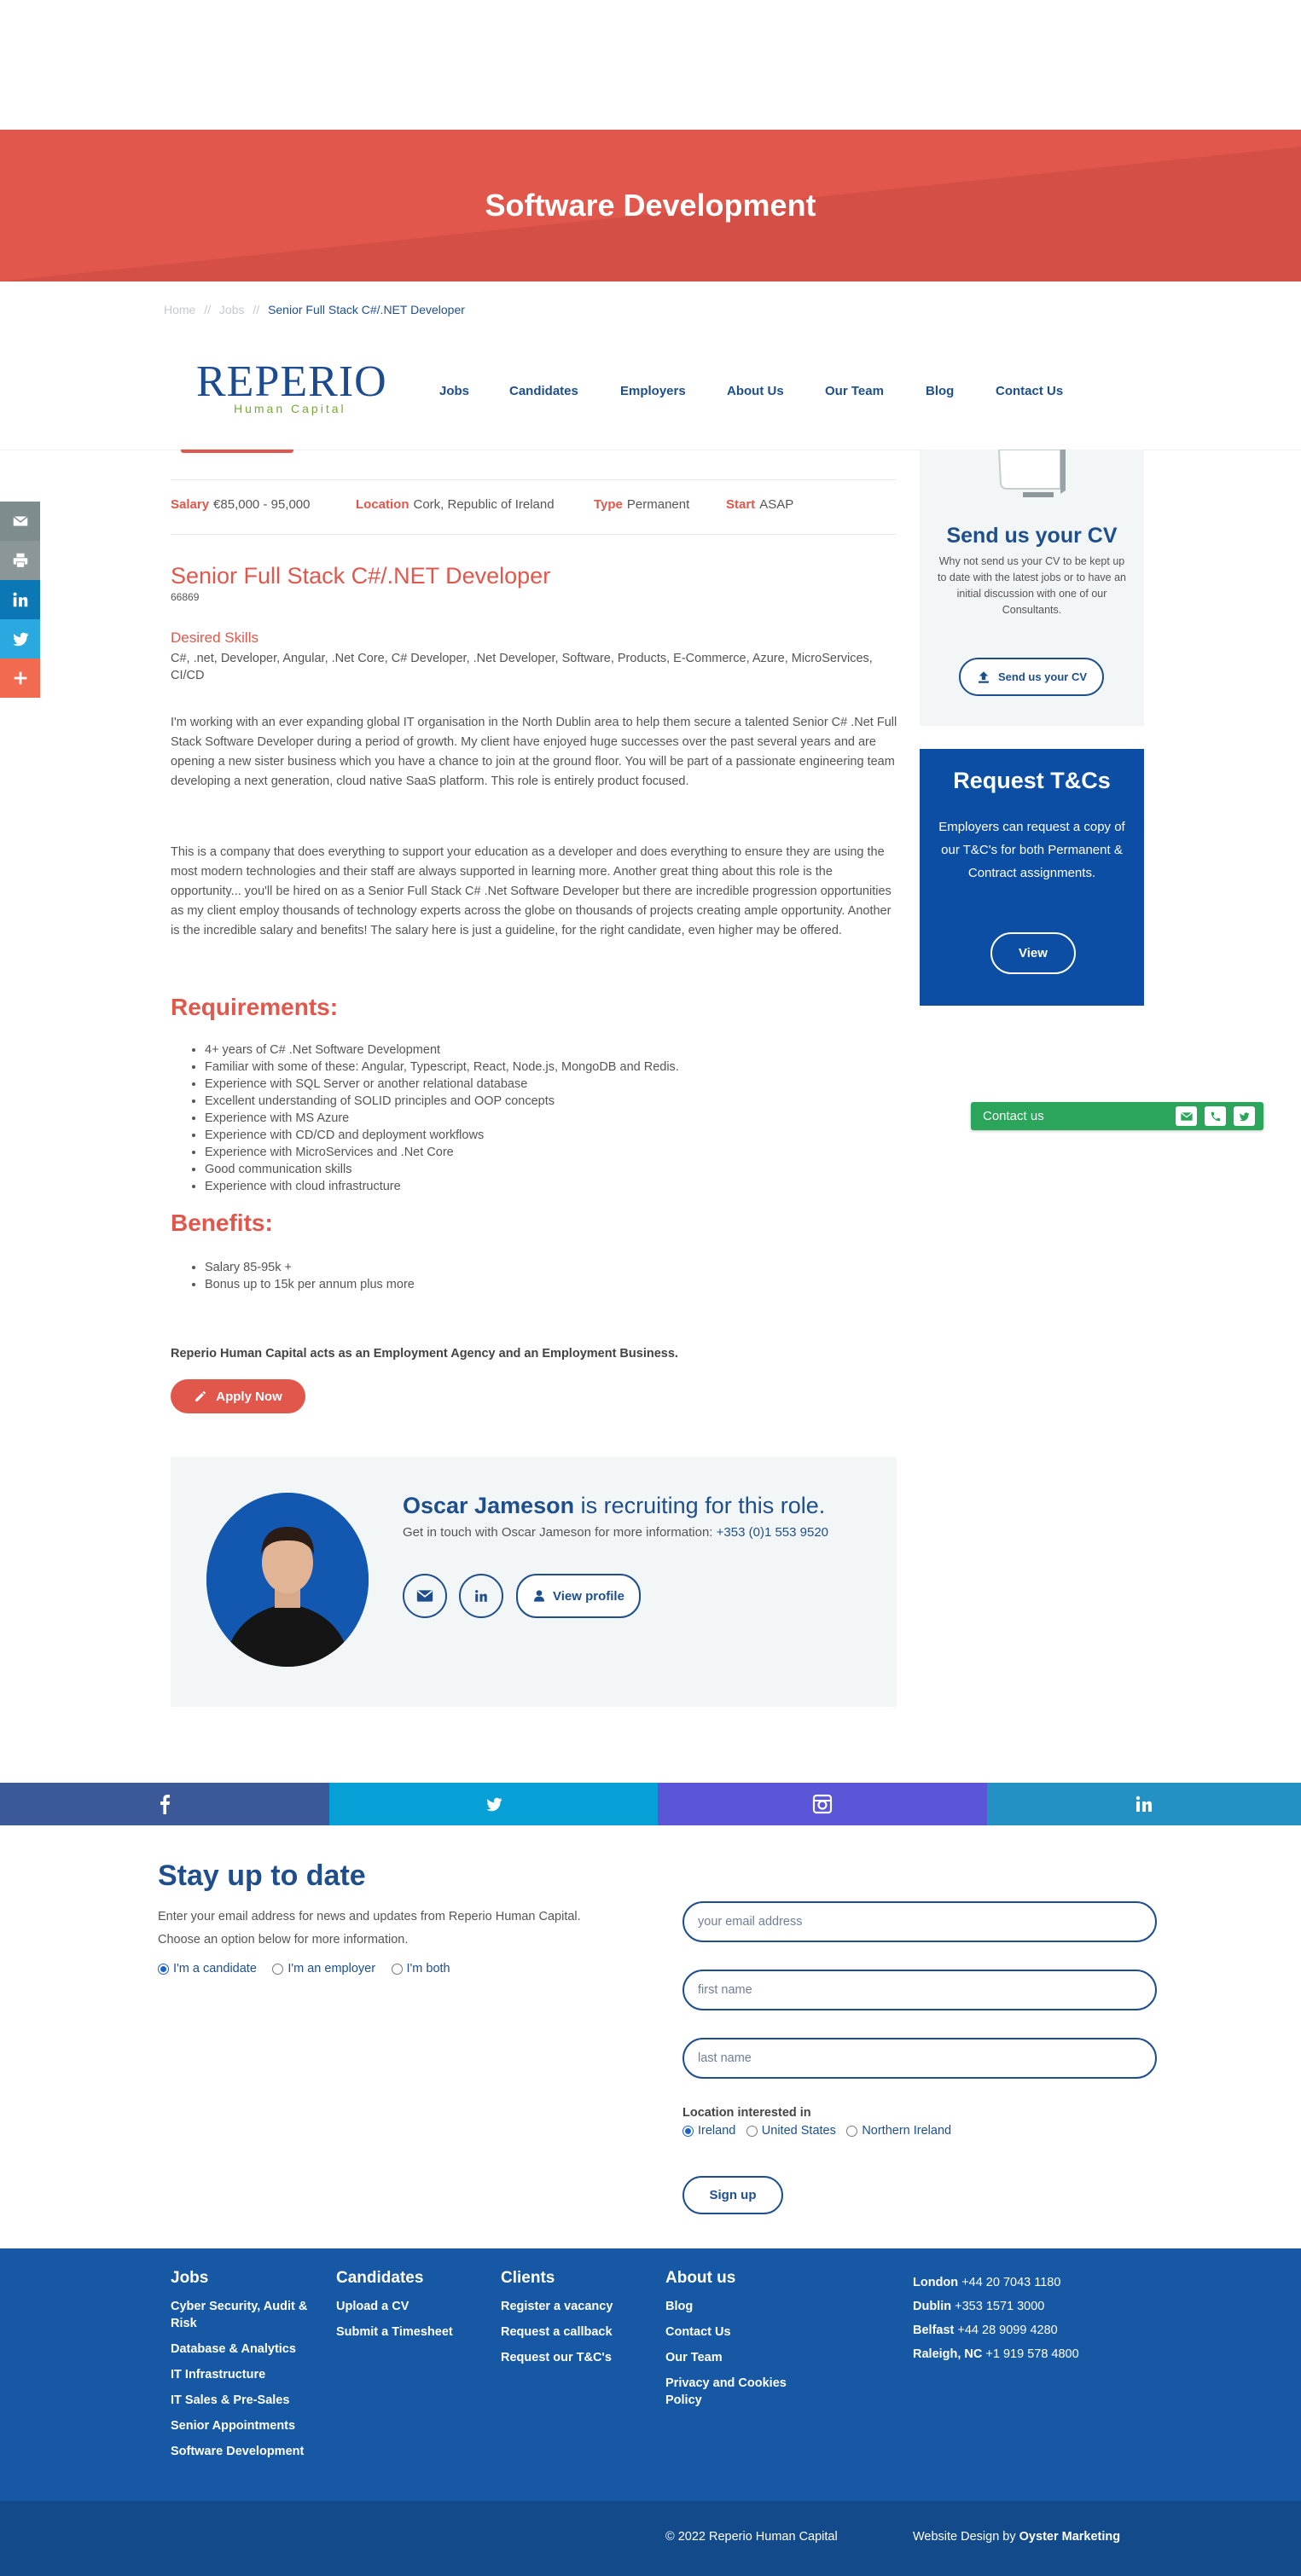  Describe the element at coordinates (1117, 1116) in the screenshot. I see `contact-us-bar: Contact us` at that location.